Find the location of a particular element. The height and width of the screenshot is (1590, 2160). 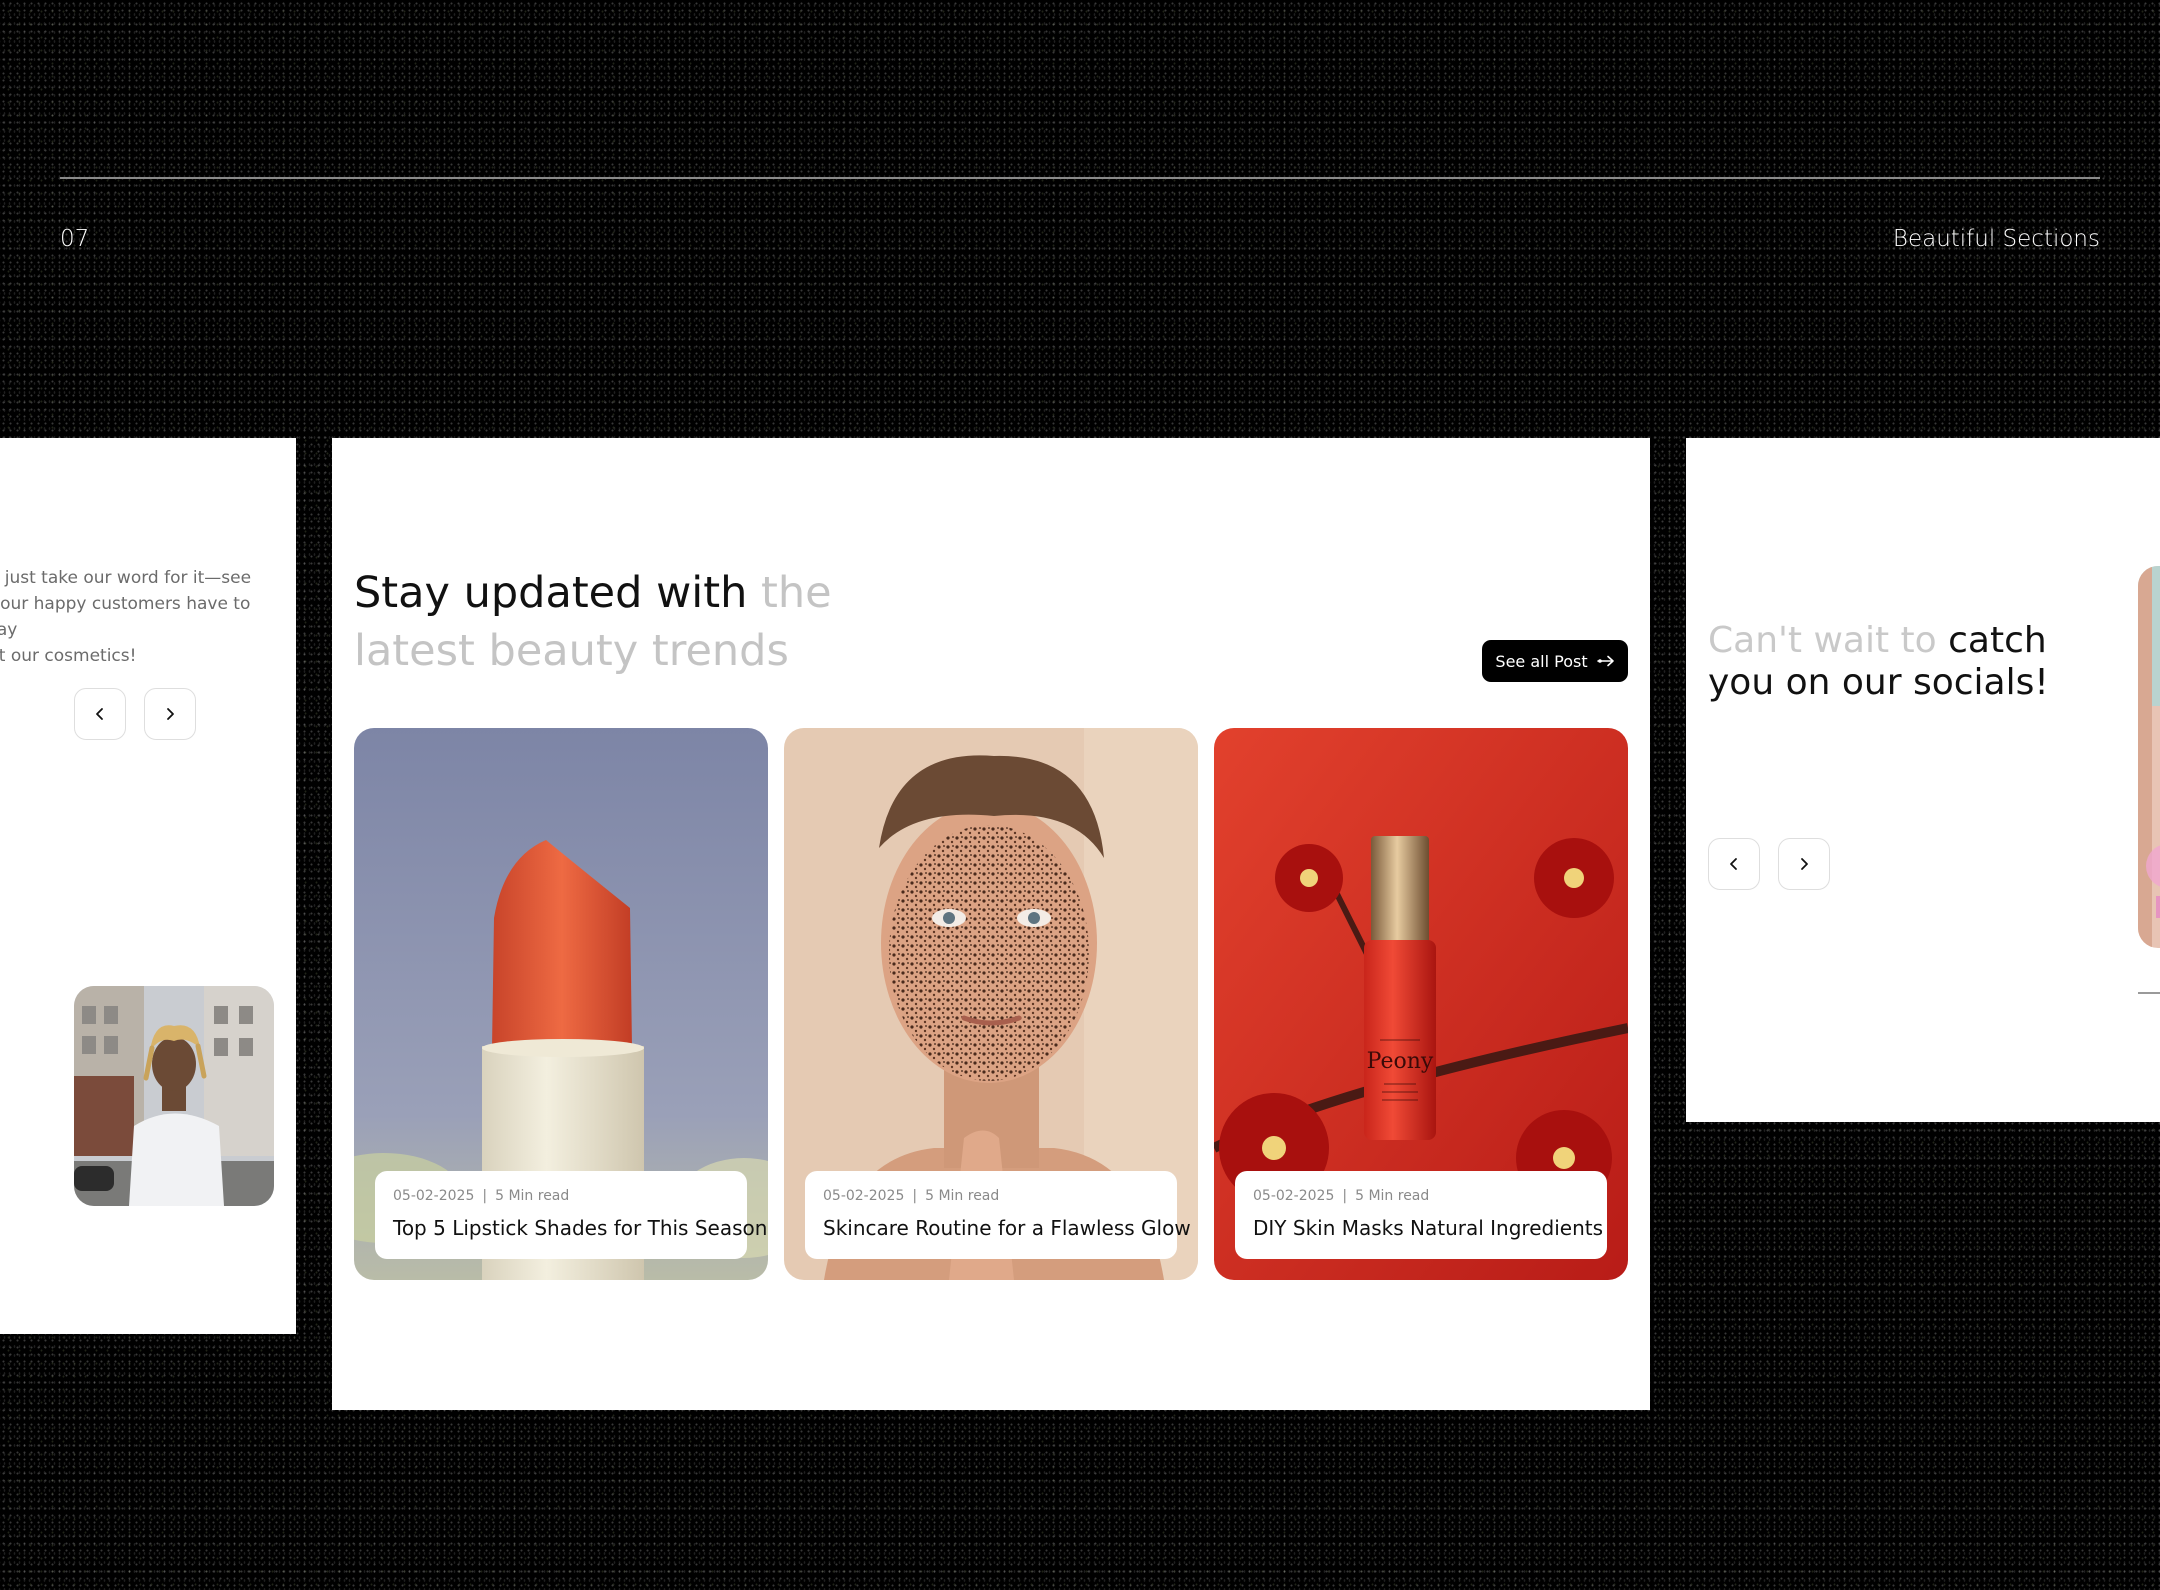

blog-heading-dark: Stay updated with is located at coordinates (551, 593).